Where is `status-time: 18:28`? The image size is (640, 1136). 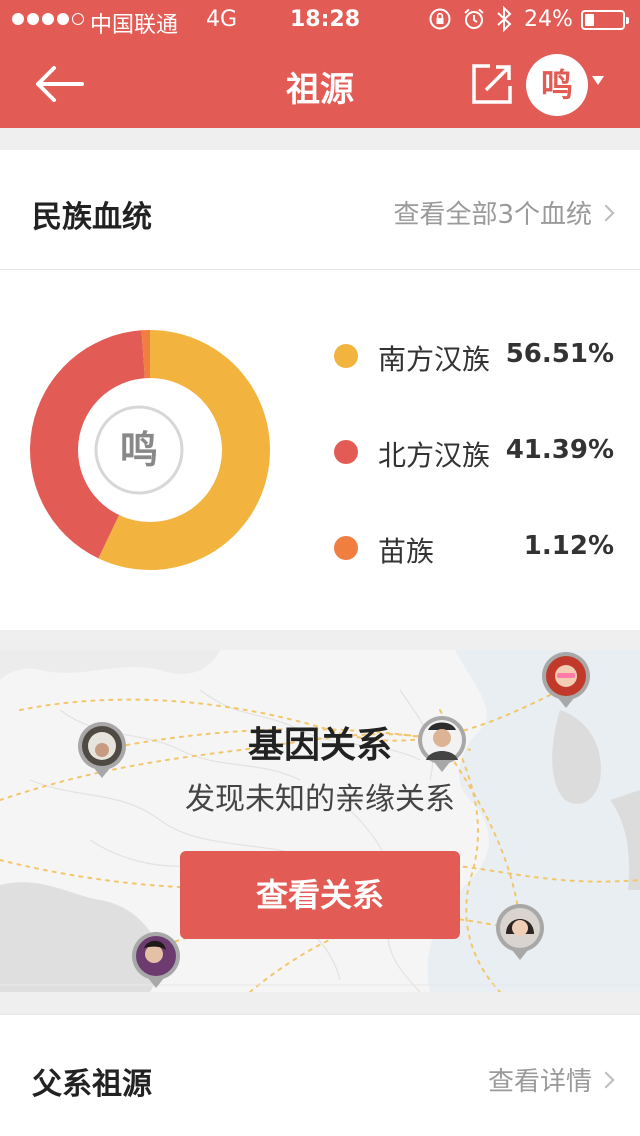
status-time: 18:28 is located at coordinates (325, 19).